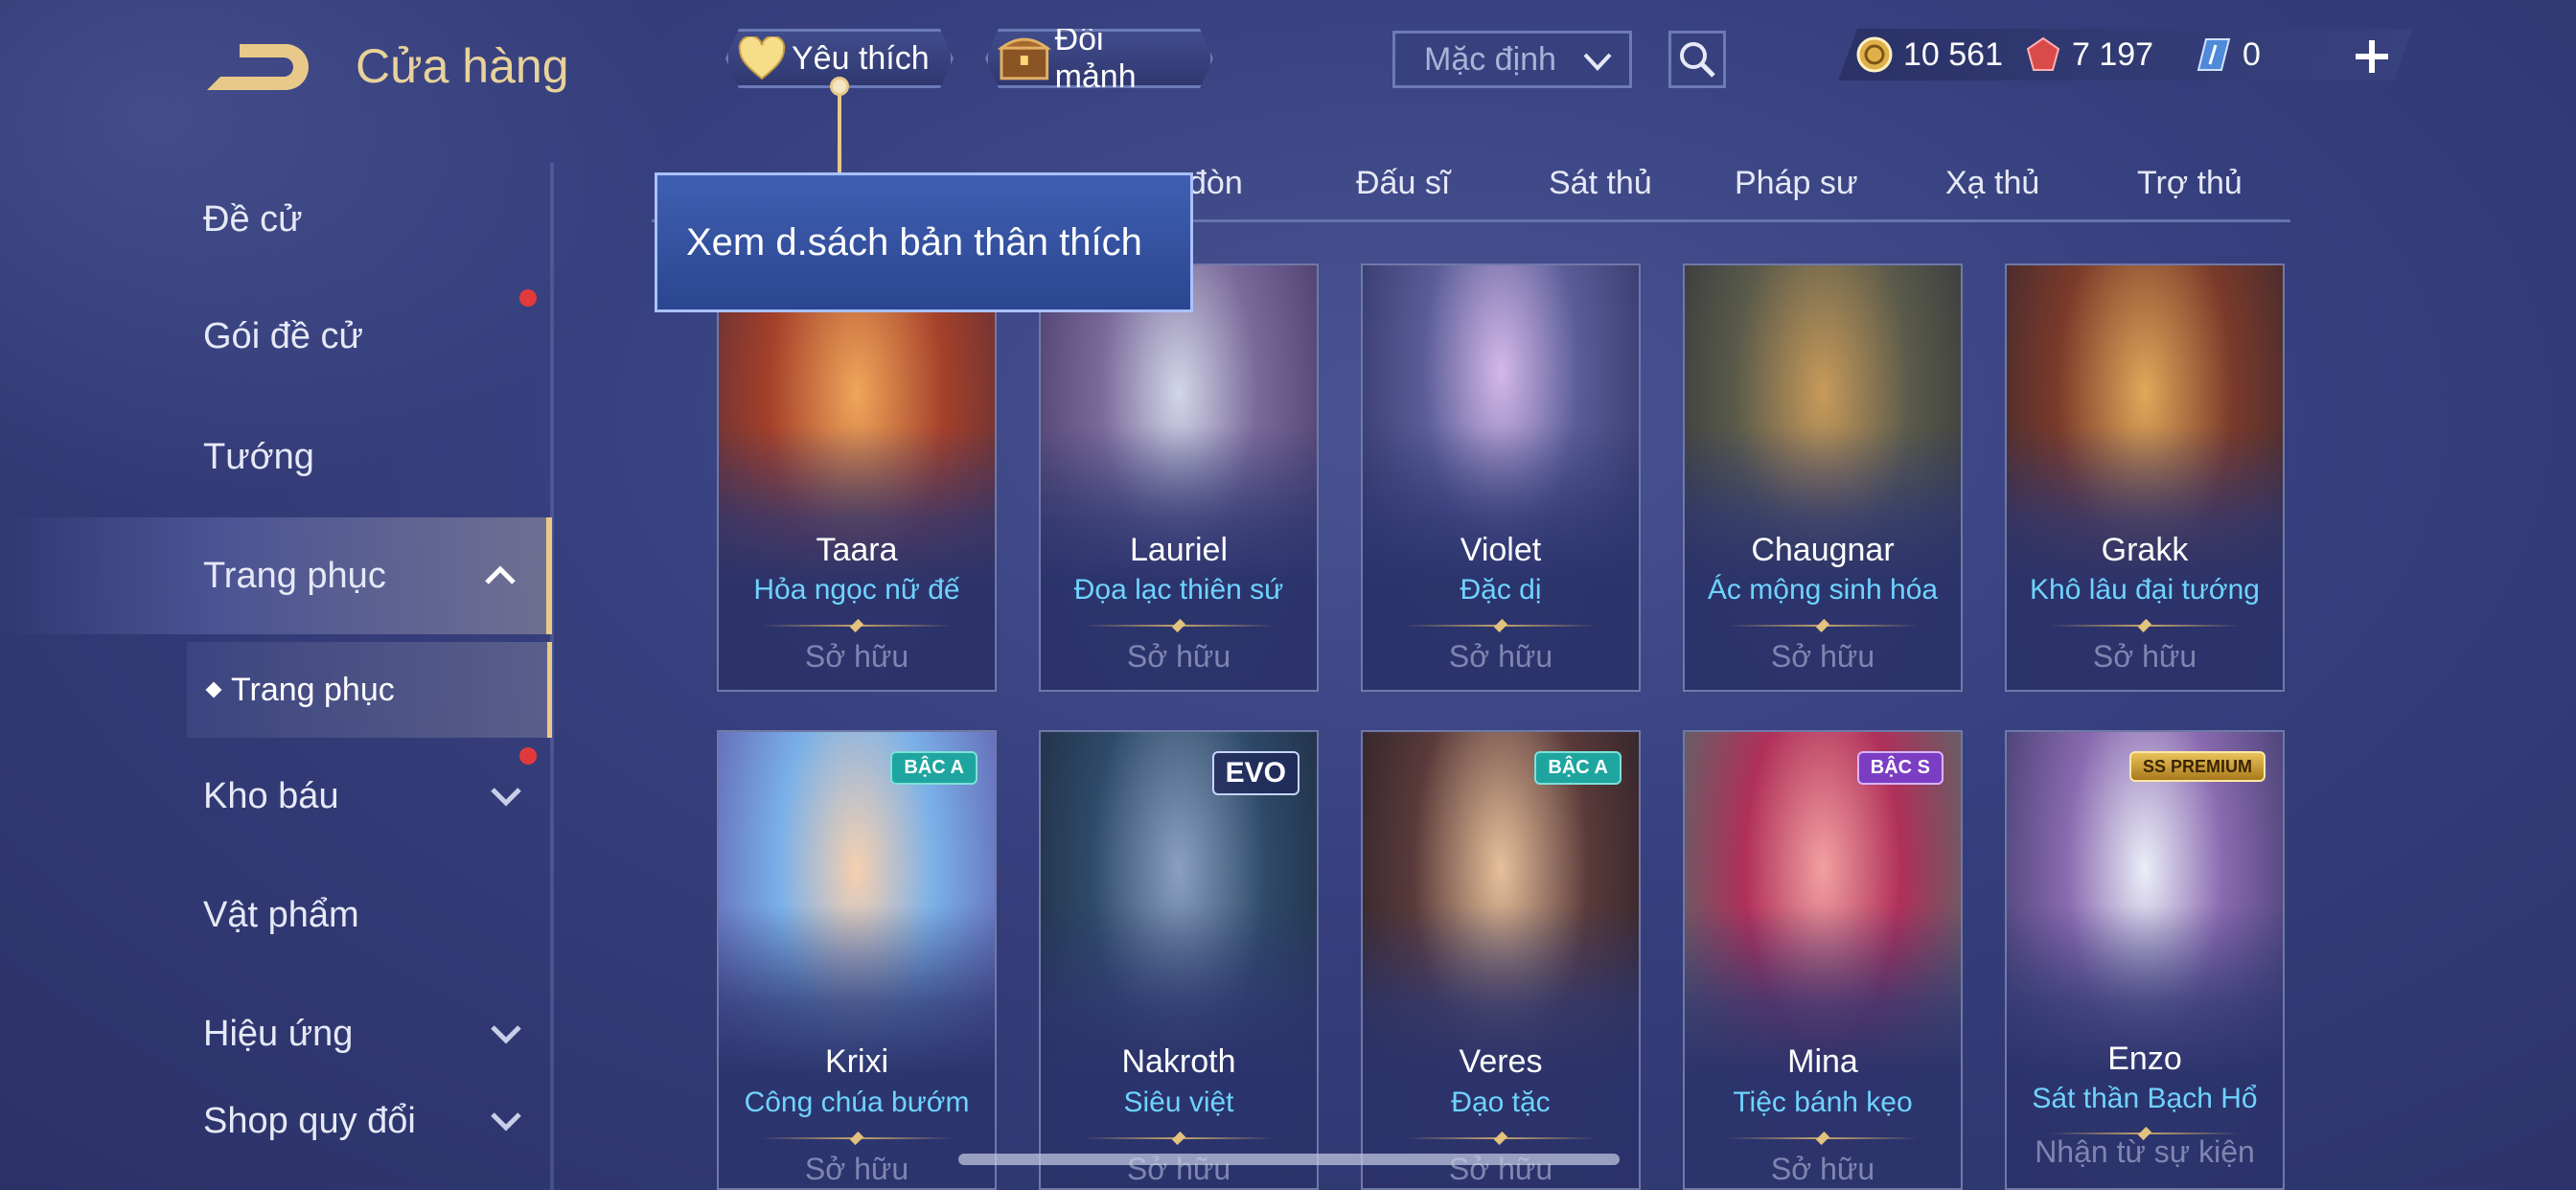 Image resolution: width=2576 pixels, height=1190 pixels. What do you see at coordinates (1024, 58) in the screenshot?
I see `chest-icon` at bounding box center [1024, 58].